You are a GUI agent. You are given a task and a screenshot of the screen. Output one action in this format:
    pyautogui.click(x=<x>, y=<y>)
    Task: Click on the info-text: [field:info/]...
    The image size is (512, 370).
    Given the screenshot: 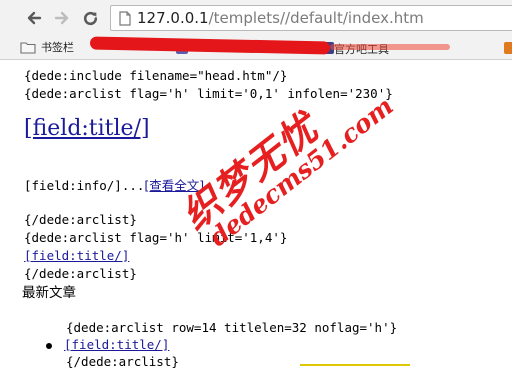 What is the action you would take?
    pyautogui.click(x=84, y=185)
    